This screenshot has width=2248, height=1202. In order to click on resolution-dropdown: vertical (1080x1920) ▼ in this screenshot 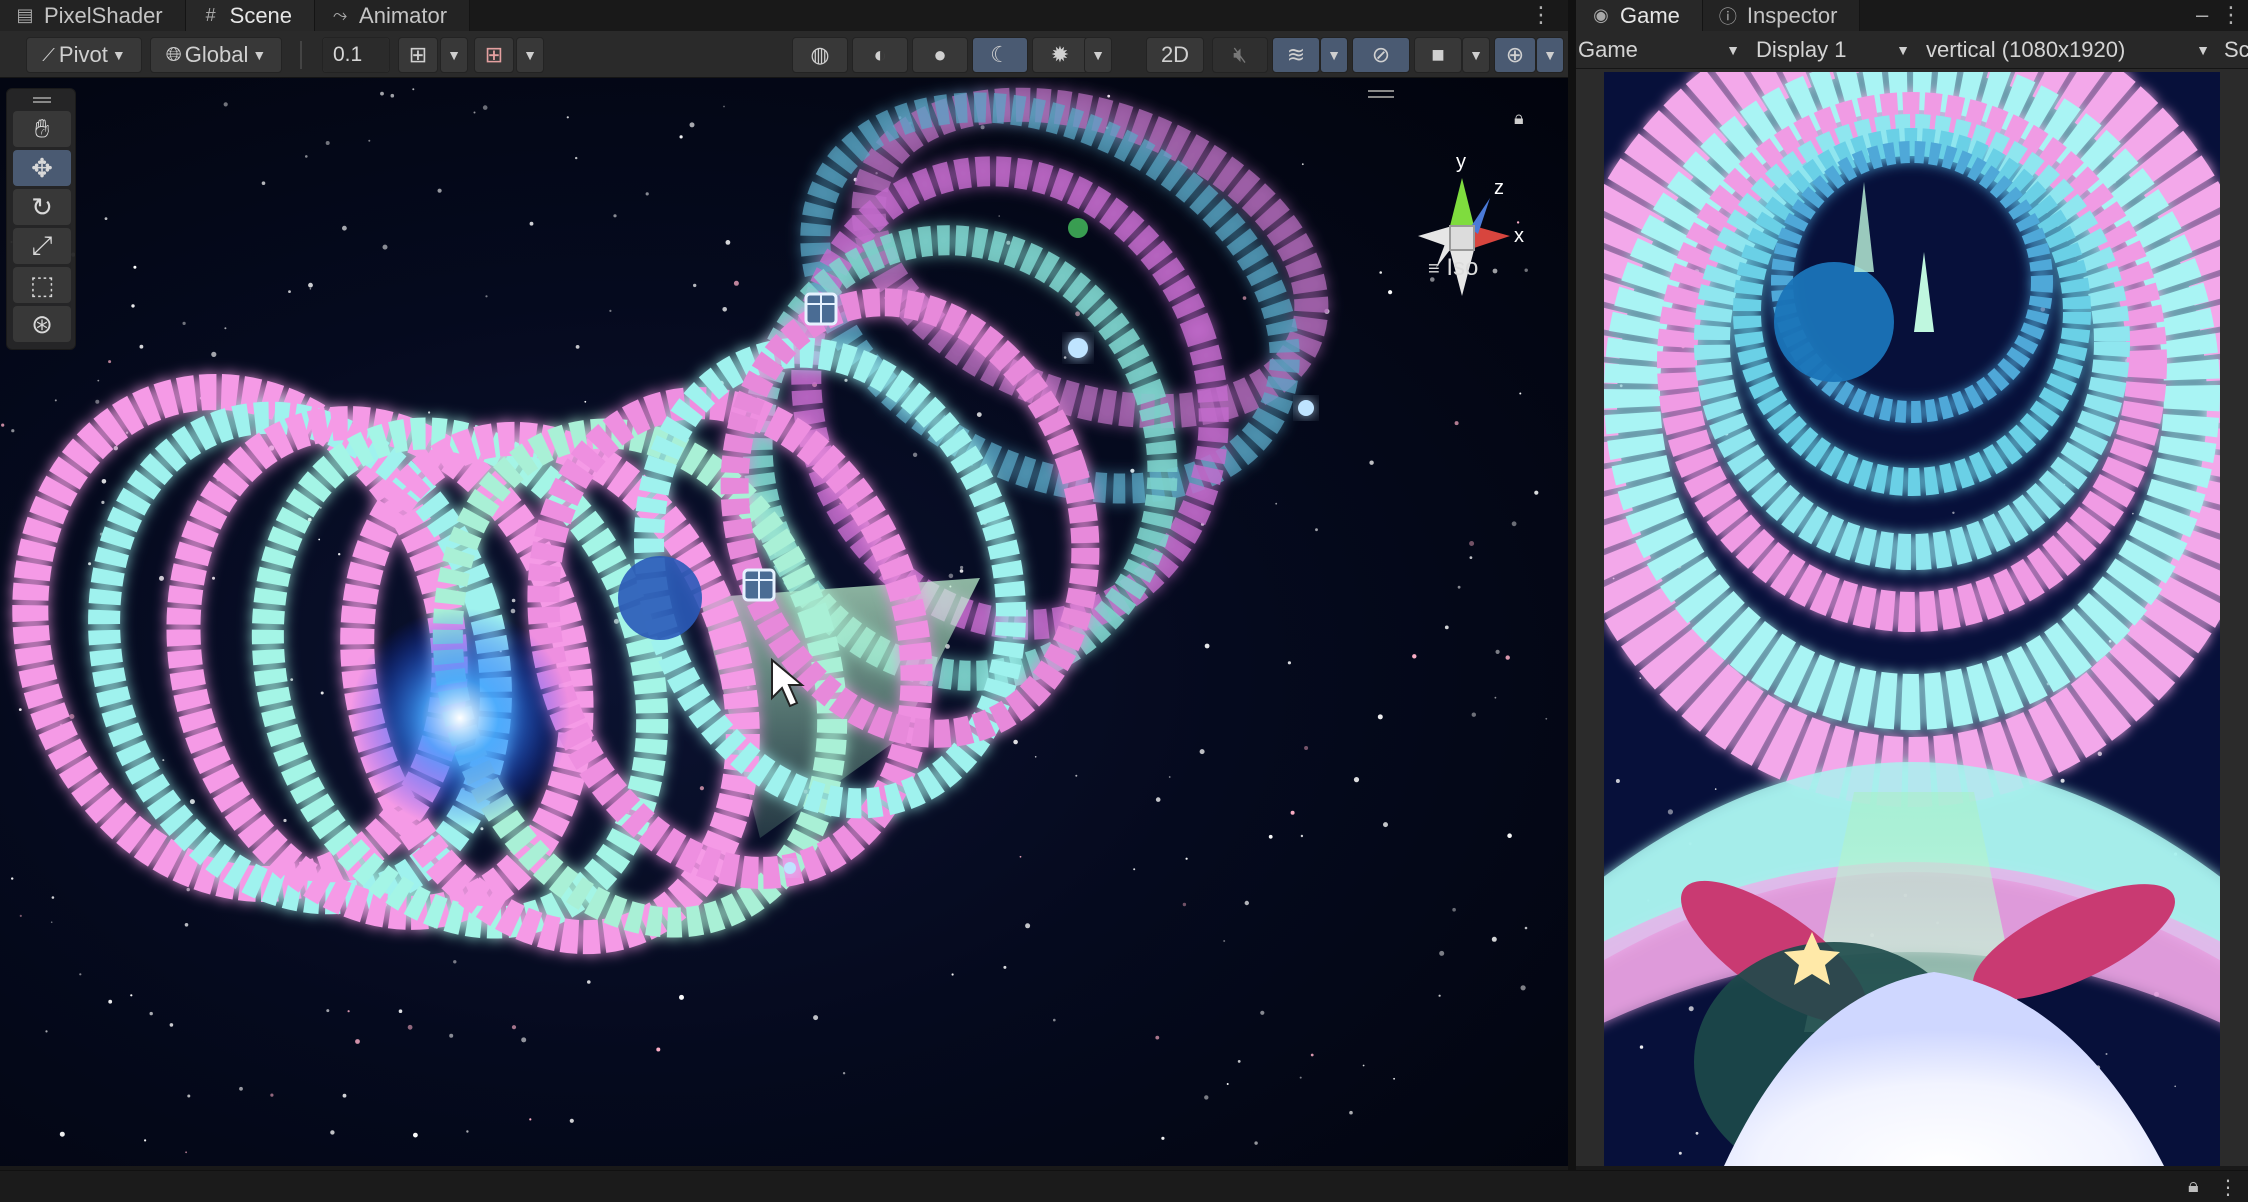, I will do `click(2068, 49)`.